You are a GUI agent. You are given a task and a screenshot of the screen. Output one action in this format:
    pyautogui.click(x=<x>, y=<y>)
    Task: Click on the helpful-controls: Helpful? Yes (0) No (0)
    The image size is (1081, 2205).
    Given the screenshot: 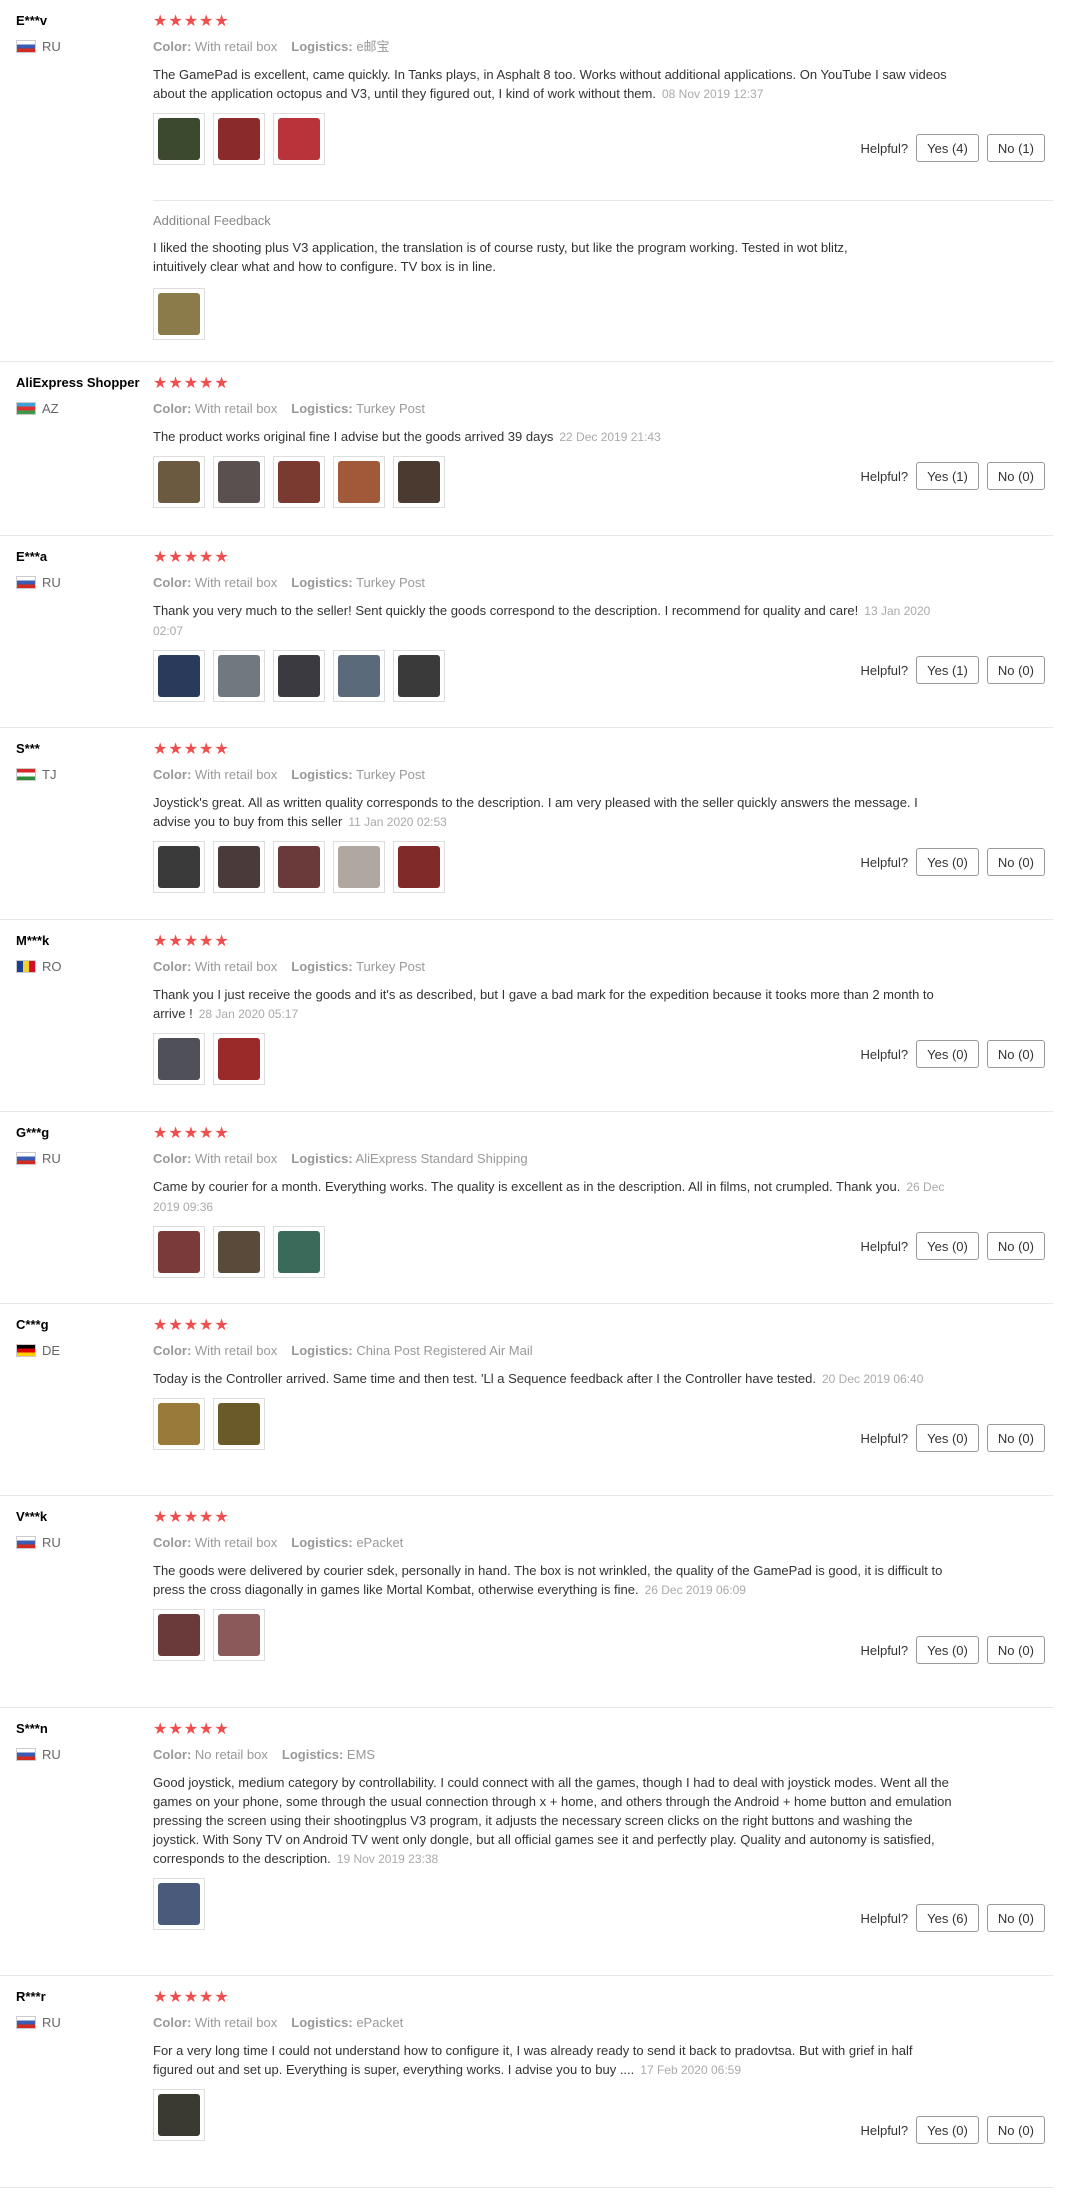 What is the action you would take?
    pyautogui.click(x=952, y=1054)
    